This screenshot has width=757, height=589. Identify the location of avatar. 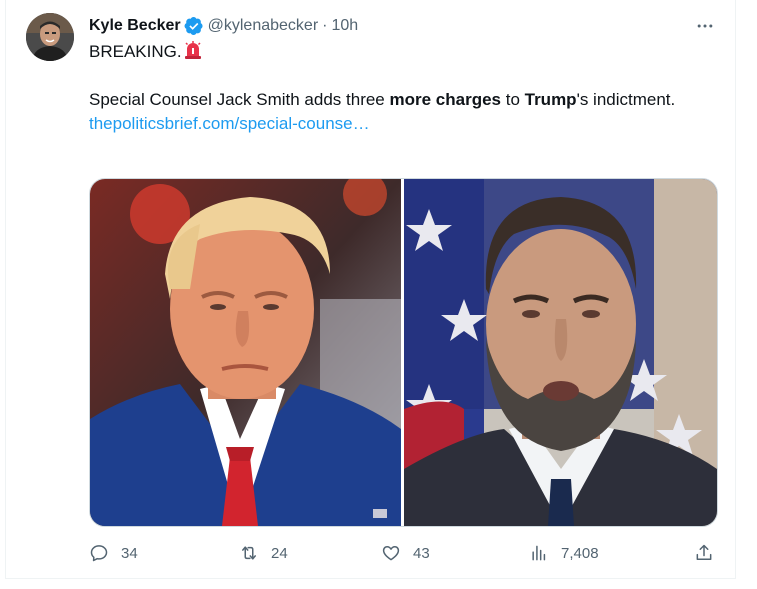
(50, 37).